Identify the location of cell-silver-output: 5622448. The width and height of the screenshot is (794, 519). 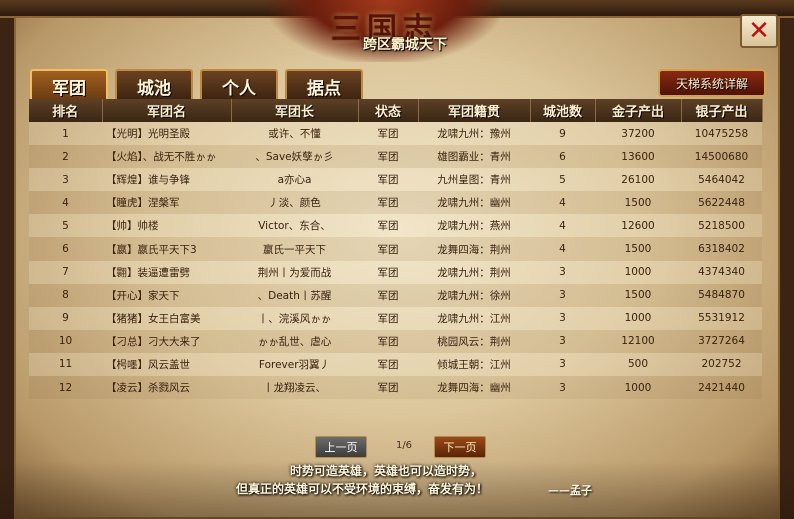
(721, 203).